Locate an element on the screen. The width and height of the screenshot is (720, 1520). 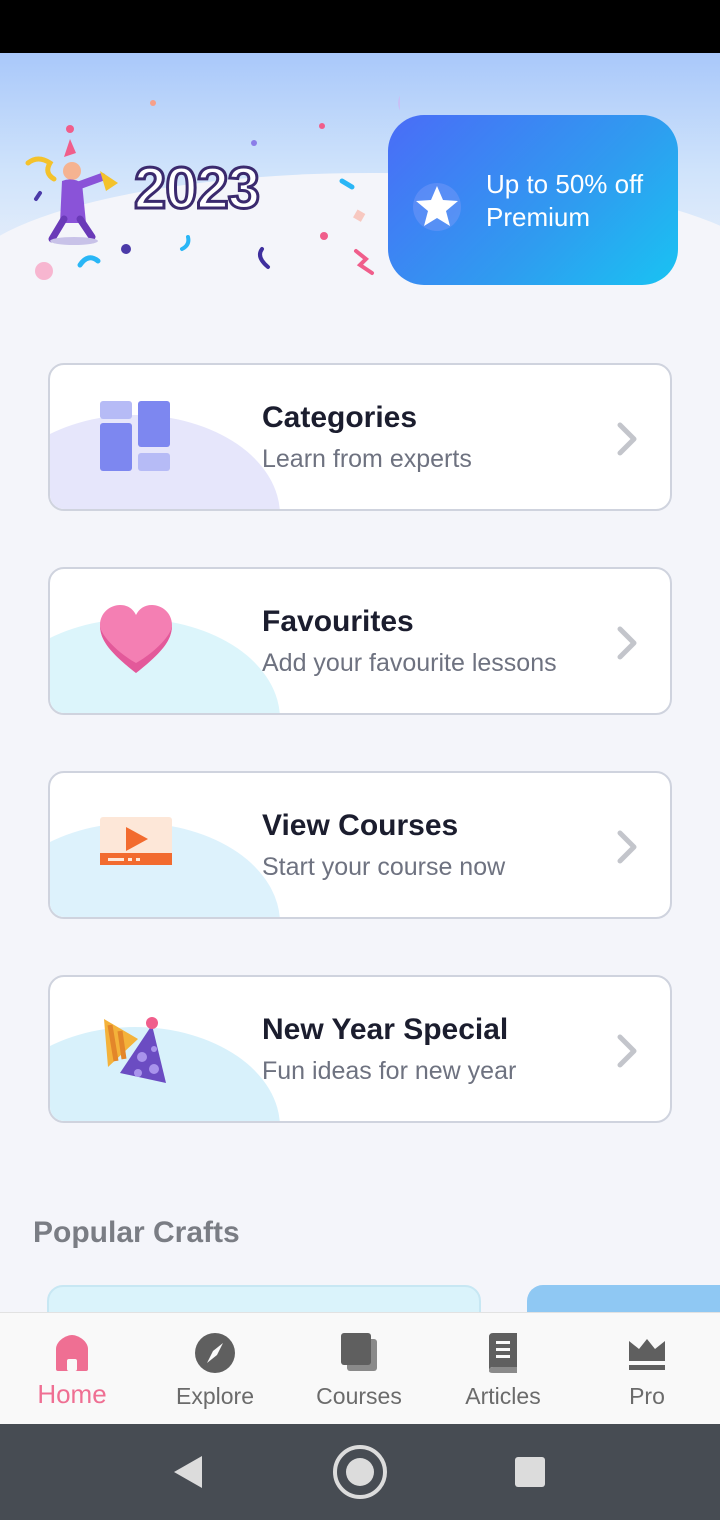
nav-label: Articles is located at coordinates (503, 1396).